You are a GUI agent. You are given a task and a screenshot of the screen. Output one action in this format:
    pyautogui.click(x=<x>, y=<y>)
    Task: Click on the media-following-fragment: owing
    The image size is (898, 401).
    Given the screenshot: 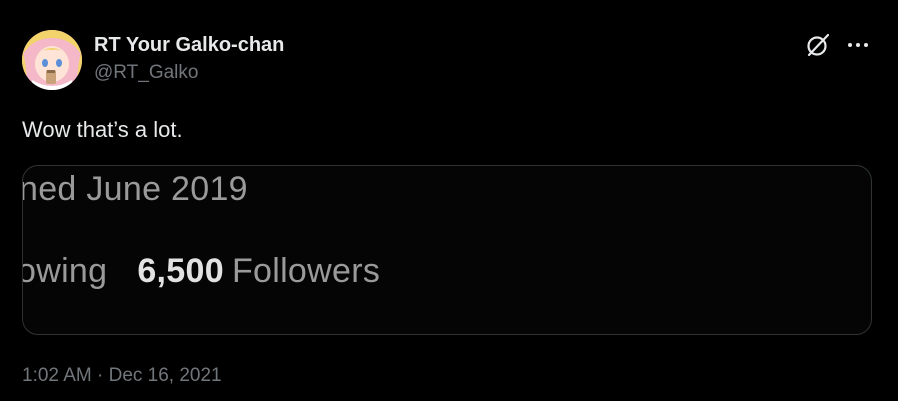 What is the action you would take?
    pyautogui.click(x=65, y=271)
    